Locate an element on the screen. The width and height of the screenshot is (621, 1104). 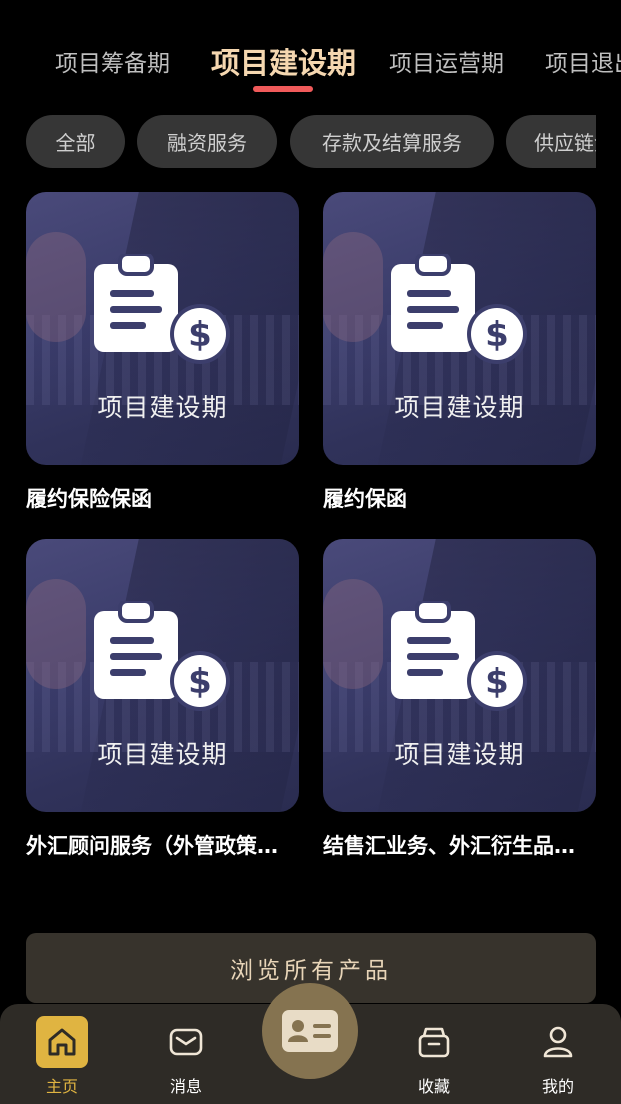
tab-construction: 项目建设期 is located at coordinates (283, 61).